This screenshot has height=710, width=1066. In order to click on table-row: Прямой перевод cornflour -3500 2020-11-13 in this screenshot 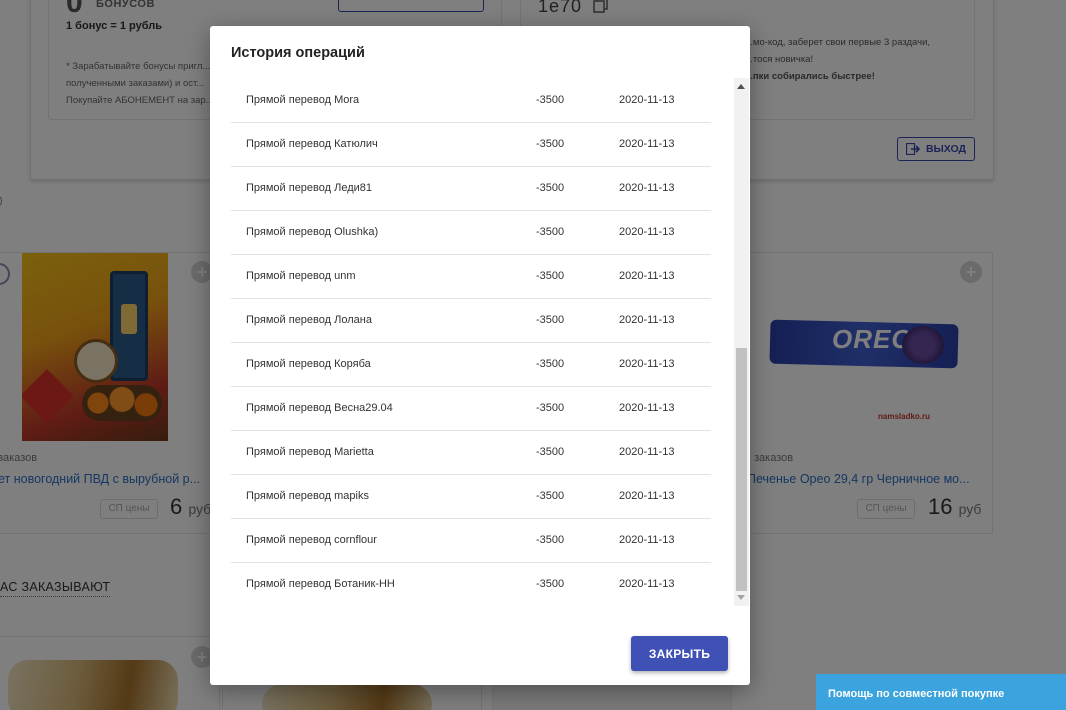, I will do `click(471, 540)`.